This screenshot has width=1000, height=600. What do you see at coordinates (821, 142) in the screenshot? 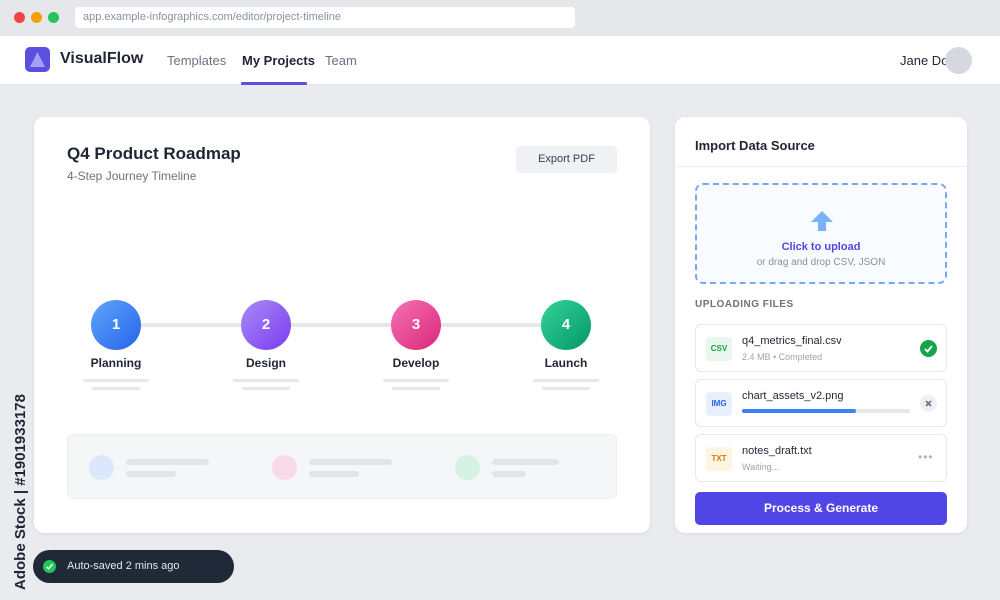
I see `panel-header: Import Data Source` at bounding box center [821, 142].